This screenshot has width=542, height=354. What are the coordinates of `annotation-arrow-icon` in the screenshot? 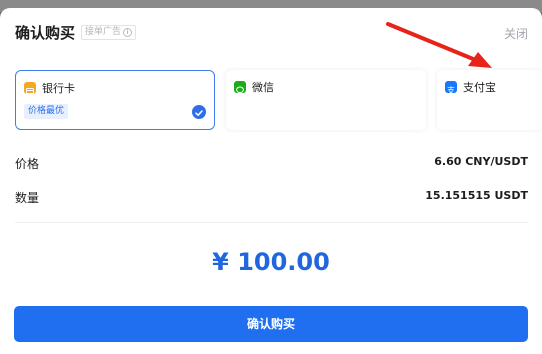 It's located at (439, 45).